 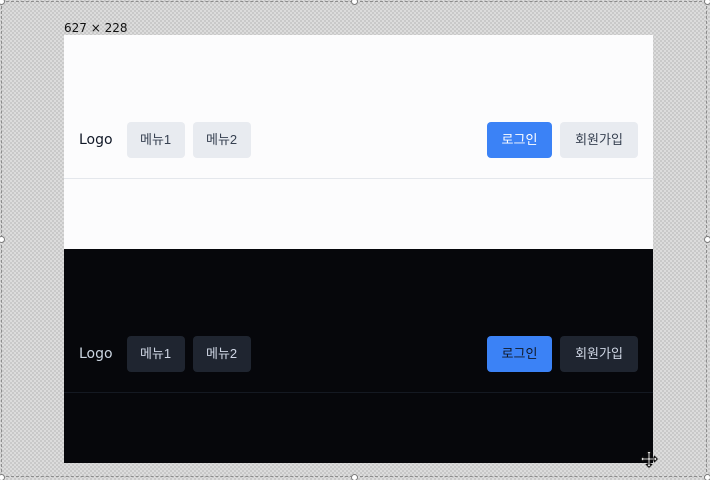 I want to click on selection-handle-bottom-left-icon, so click(x=2, y=477).